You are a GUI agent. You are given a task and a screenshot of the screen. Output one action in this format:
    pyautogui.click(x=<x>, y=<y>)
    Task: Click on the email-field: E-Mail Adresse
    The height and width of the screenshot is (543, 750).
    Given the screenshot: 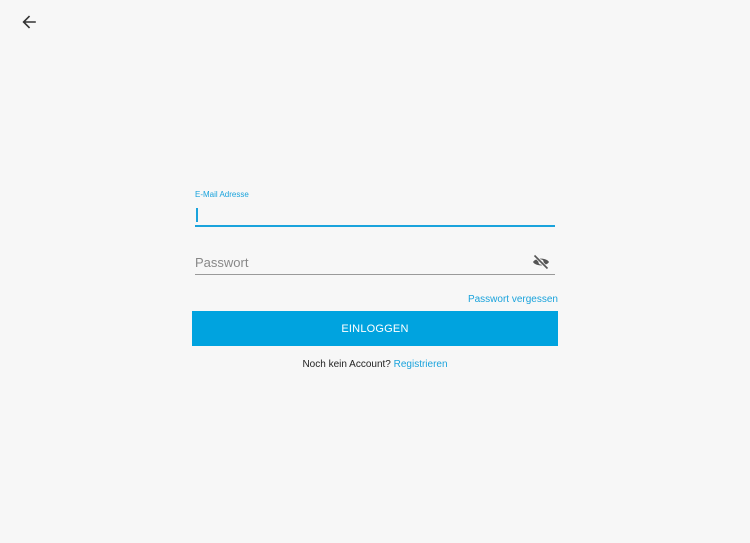 What is the action you would take?
    pyautogui.click(x=375, y=209)
    